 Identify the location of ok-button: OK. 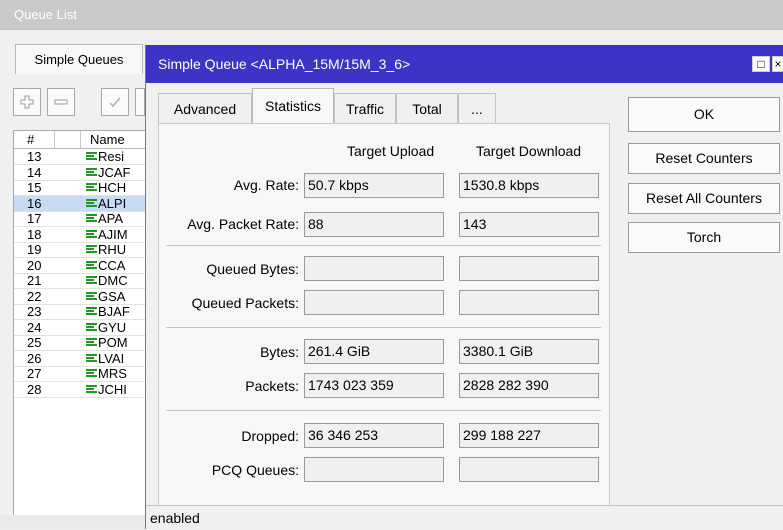
(704, 114).